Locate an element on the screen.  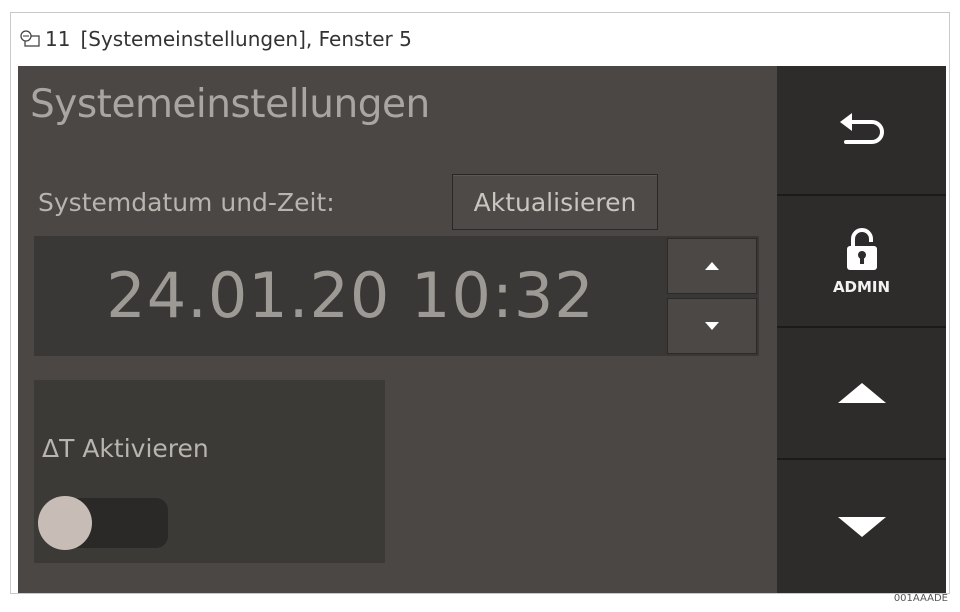
datetime-stepper is located at coordinates (713, 296).